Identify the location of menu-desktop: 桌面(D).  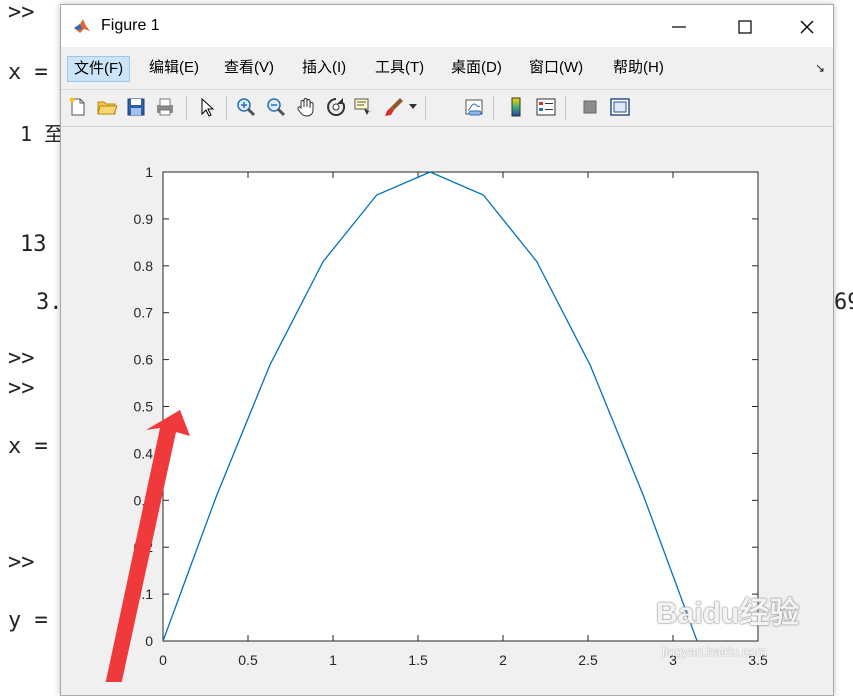
(476, 68).